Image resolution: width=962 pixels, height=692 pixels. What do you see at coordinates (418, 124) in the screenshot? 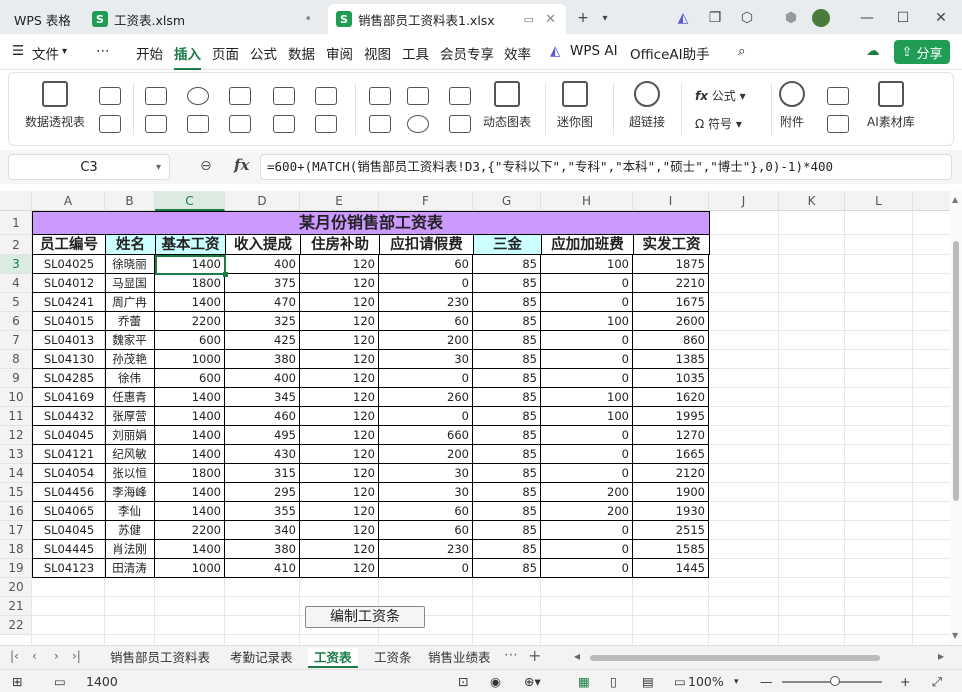
I see `pie-chart-icon` at bounding box center [418, 124].